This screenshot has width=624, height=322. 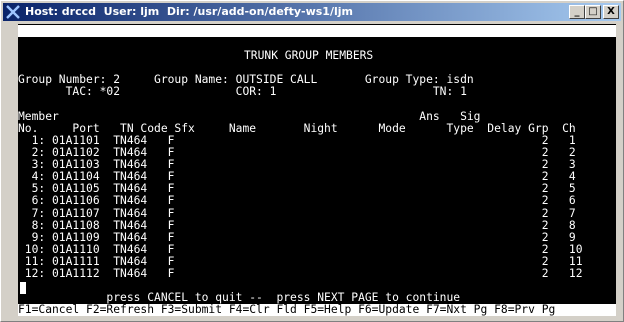 What do you see at coordinates (575, 55) in the screenshot?
I see `page-indicator: Page 1` at bounding box center [575, 55].